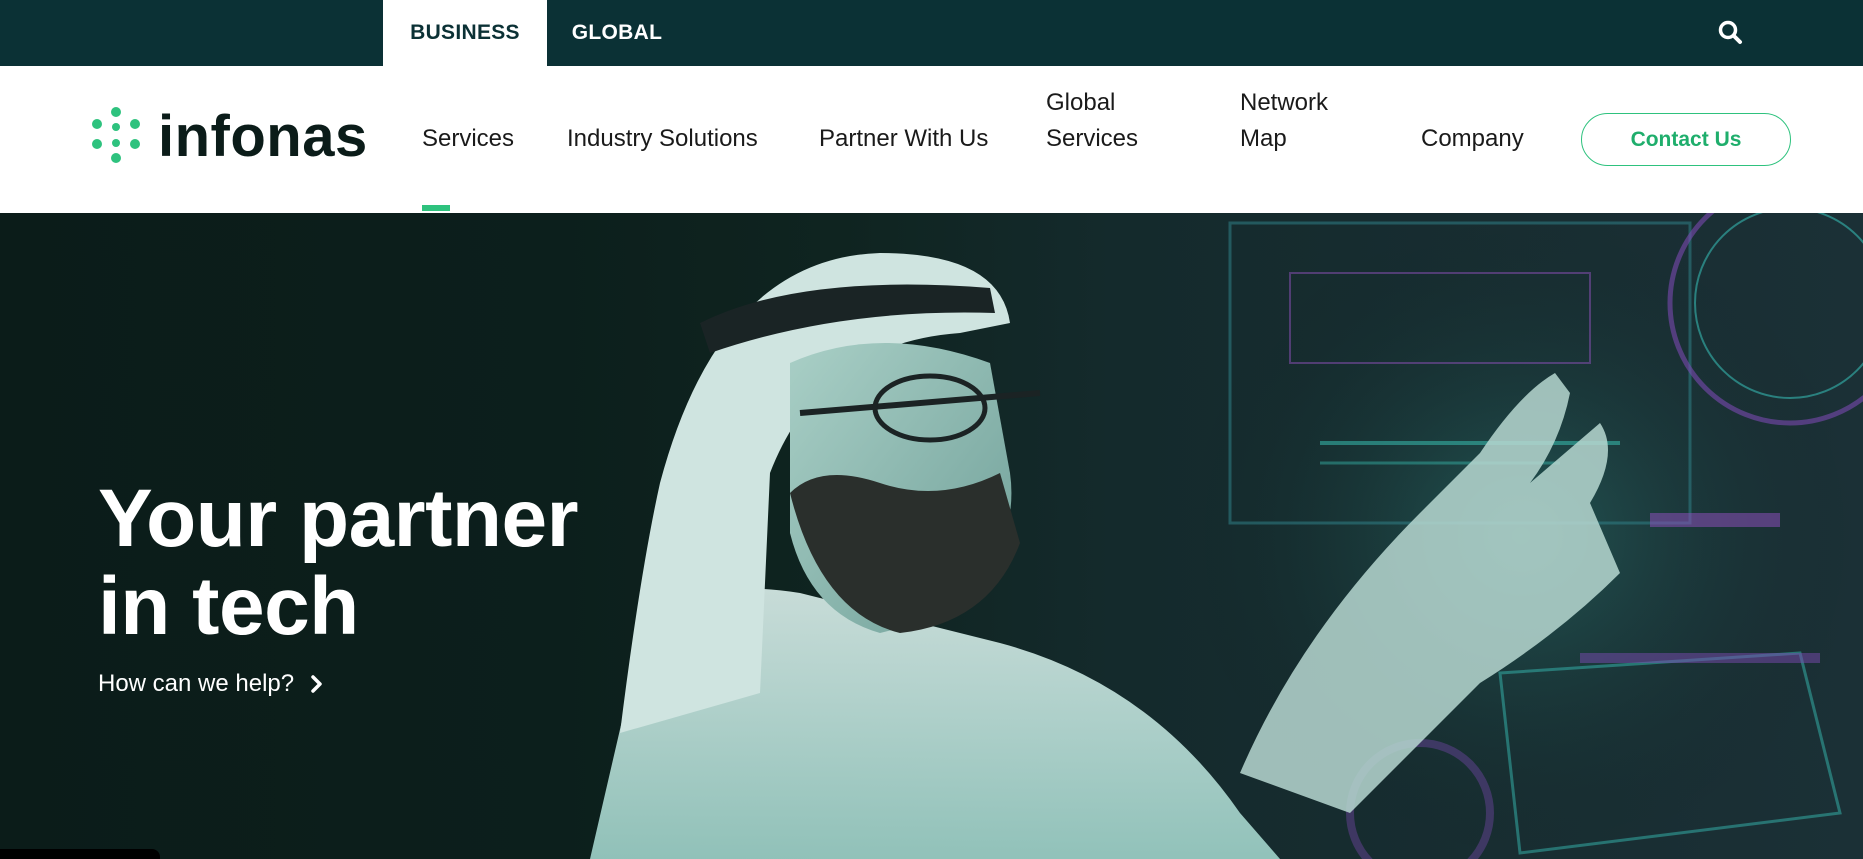 The height and width of the screenshot is (859, 1863). What do you see at coordinates (465, 33) in the screenshot?
I see `tab-business: BUSINESS` at bounding box center [465, 33].